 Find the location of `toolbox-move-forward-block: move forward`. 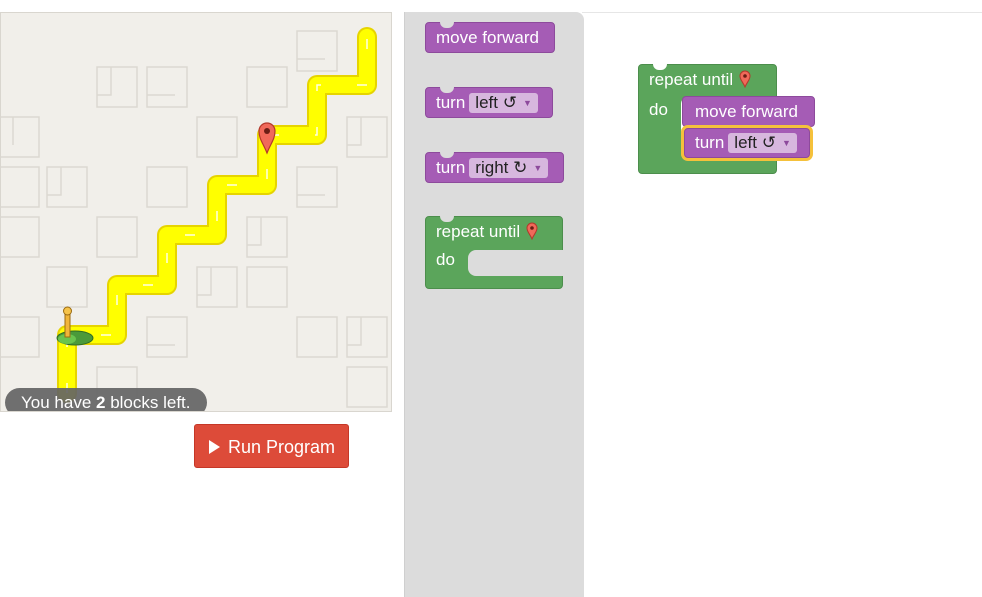

toolbox-move-forward-block: move forward is located at coordinates (490, 37).